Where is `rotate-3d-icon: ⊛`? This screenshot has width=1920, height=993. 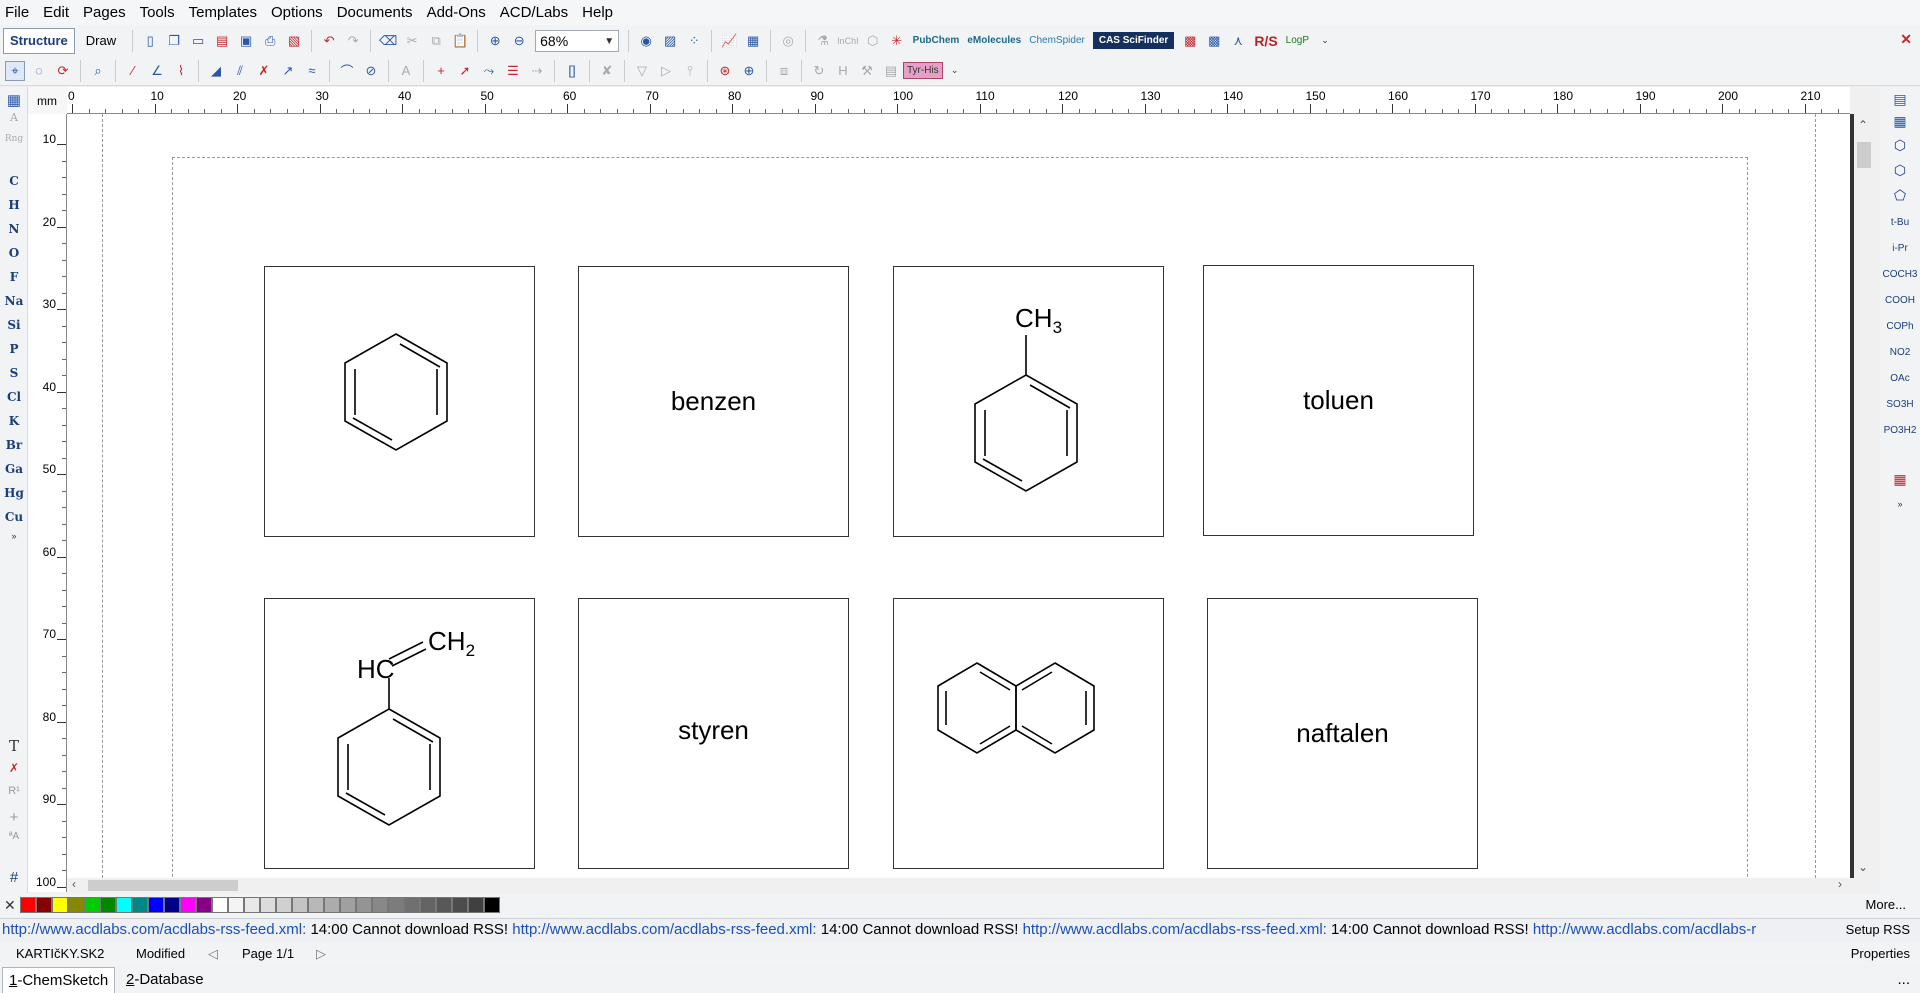
rotate-3d-icon: ⊛ is located at coordinates (725, 71).